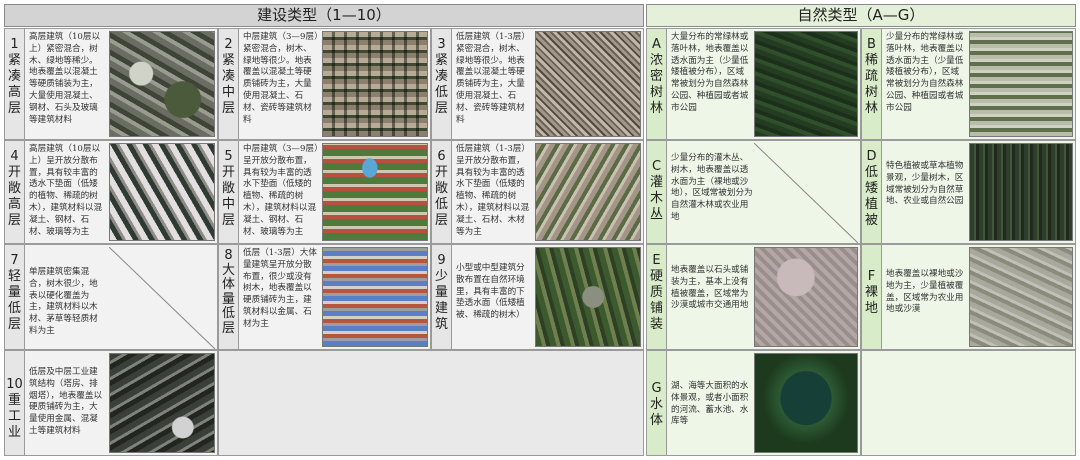 Image resolution: width=1080 pixels, height=460 pixels. Describe the element at coordinates (657, 297) in the screenshot. I see `type-code: E硬质铺装` at that location.